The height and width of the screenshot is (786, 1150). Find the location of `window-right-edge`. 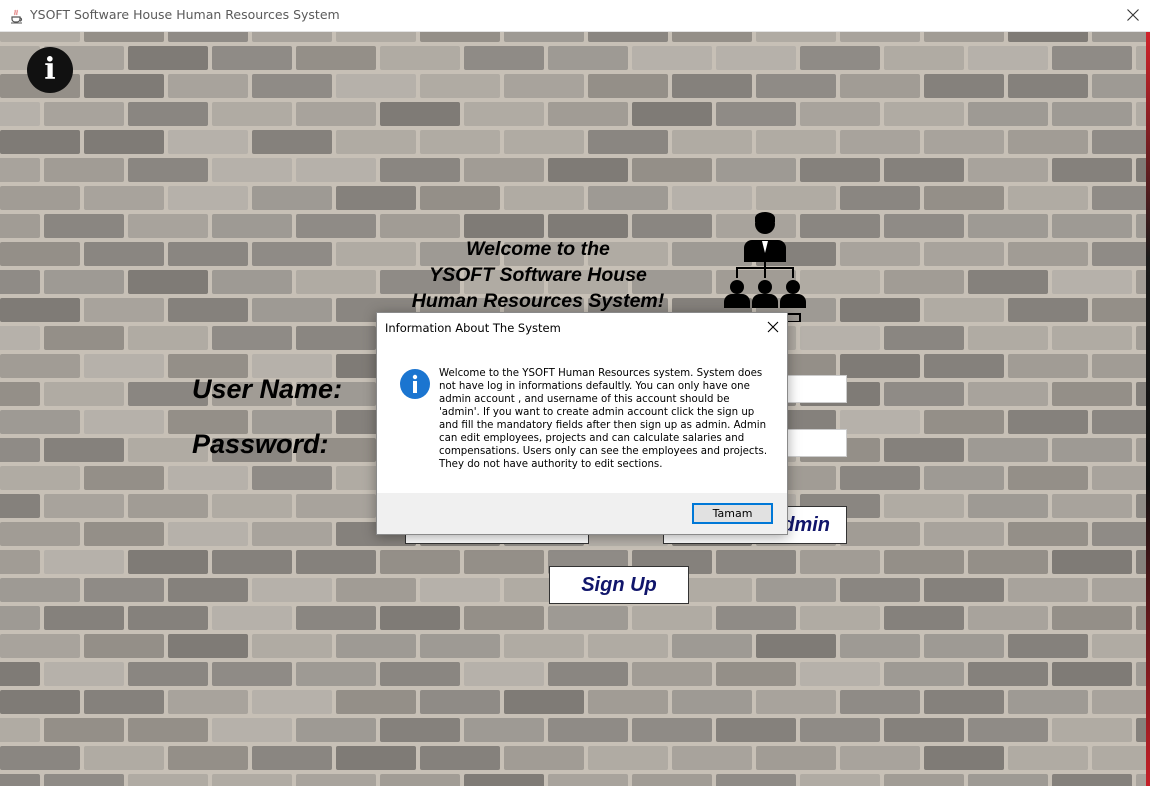

window-right-edge is located at coordinates (1148, 409).